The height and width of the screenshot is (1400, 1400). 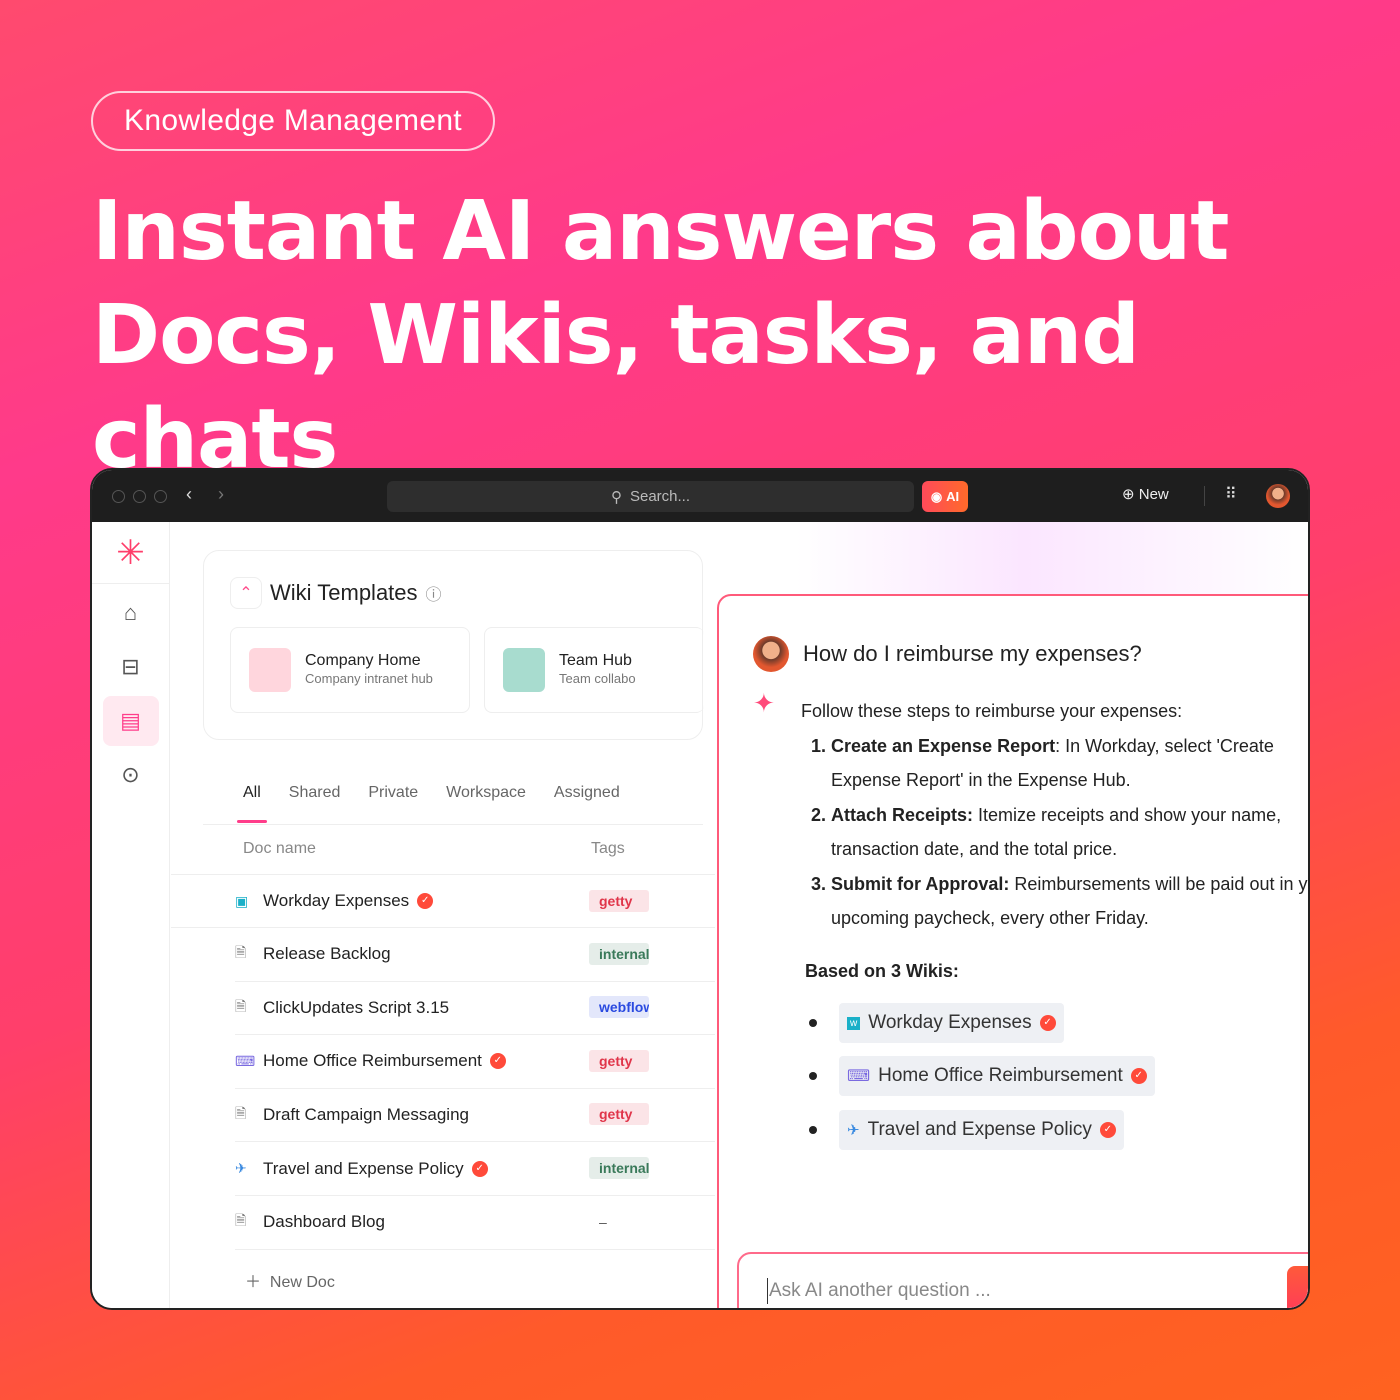 What do you see at coordinates (131, 667) in the screenshot?
I see `inbox-icon: ⊟` at bounding box center [131, 667].